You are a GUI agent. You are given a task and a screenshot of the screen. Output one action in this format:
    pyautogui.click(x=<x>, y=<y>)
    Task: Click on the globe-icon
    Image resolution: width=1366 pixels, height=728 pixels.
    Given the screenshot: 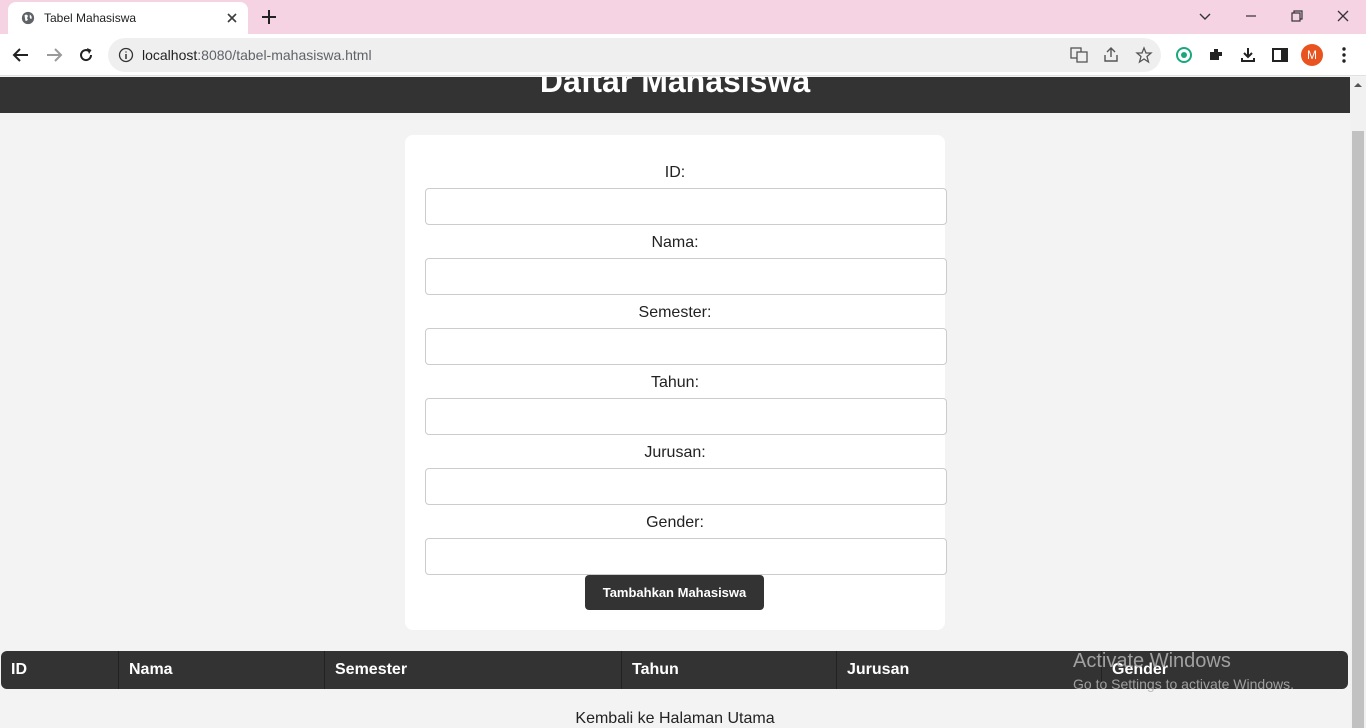 What is the action you would take?
    pyautogui.click(x=28, y=18)
    